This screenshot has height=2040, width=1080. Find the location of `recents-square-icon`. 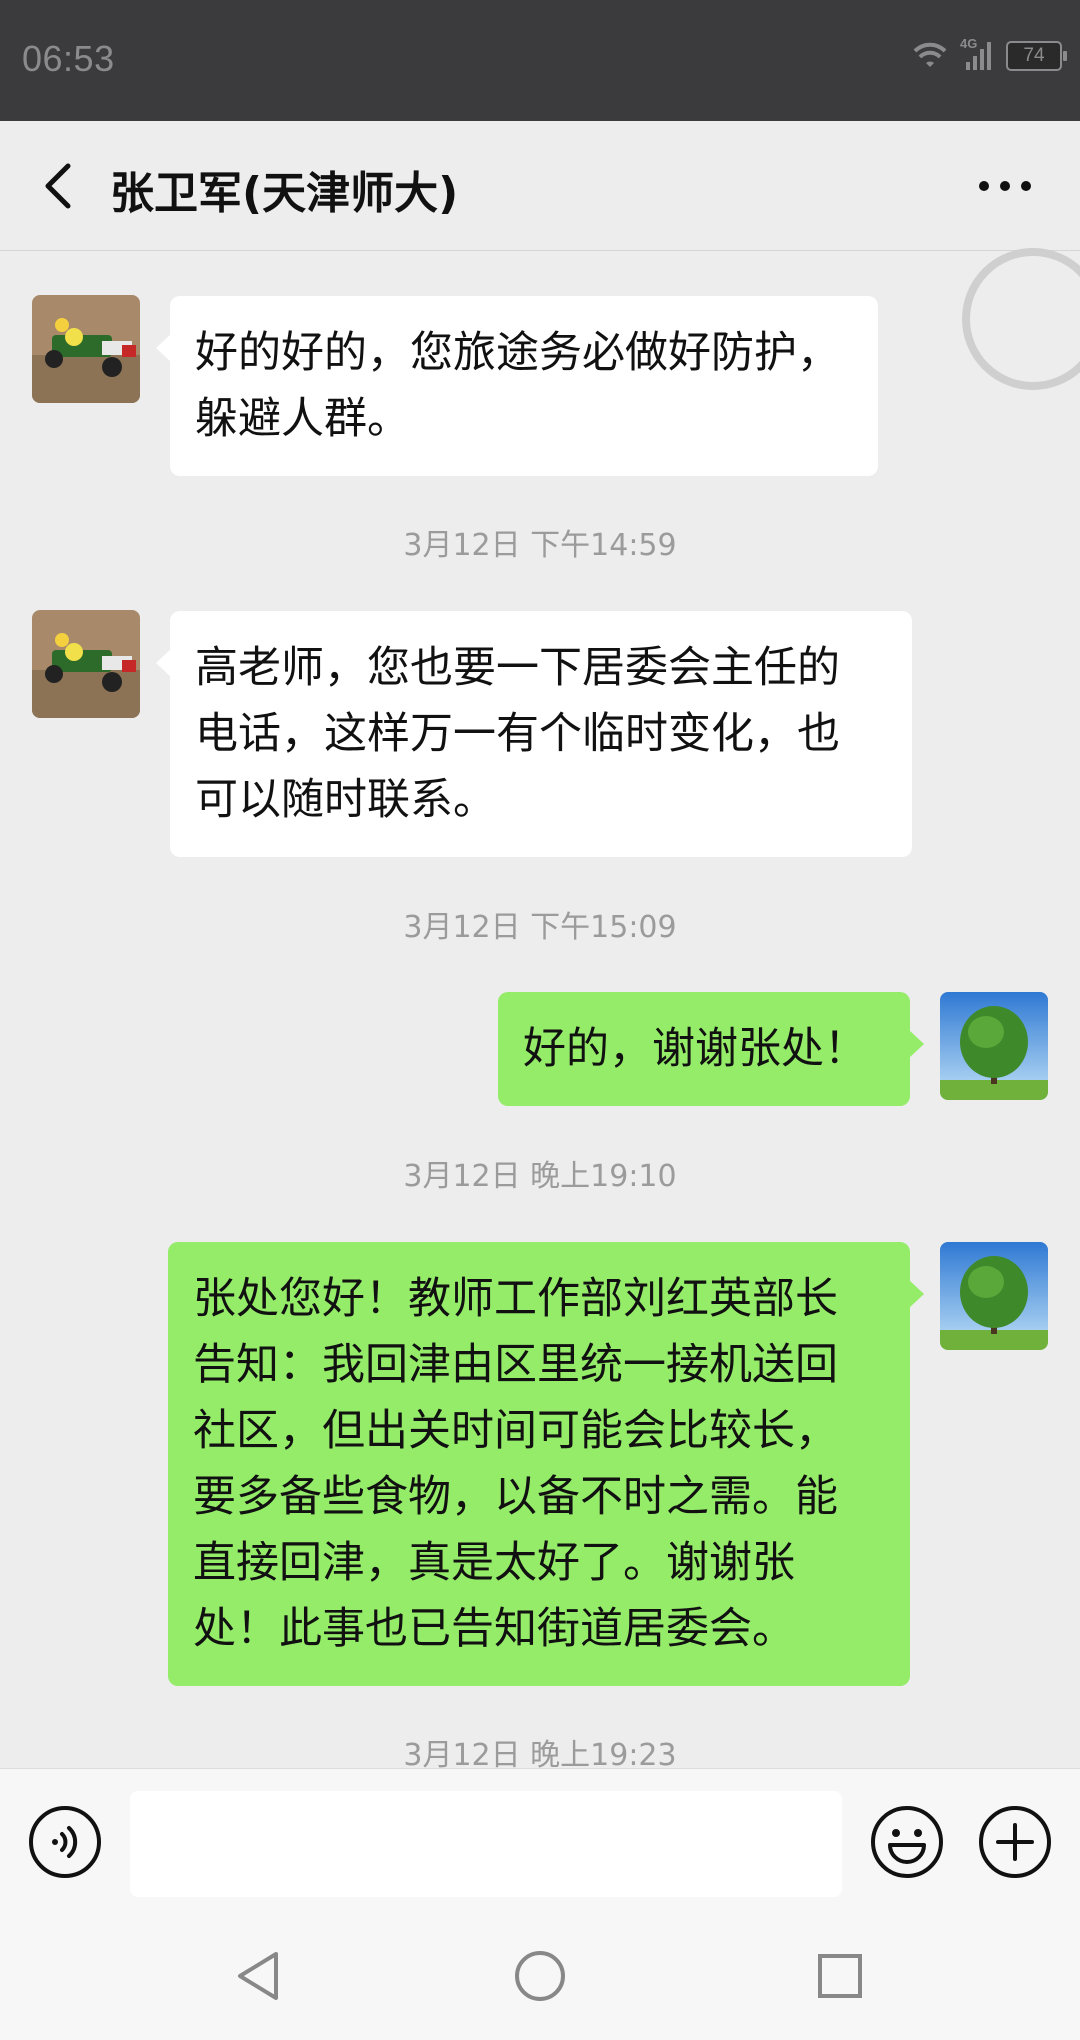

recents-square-icon is located at coordinates (840, 1976).